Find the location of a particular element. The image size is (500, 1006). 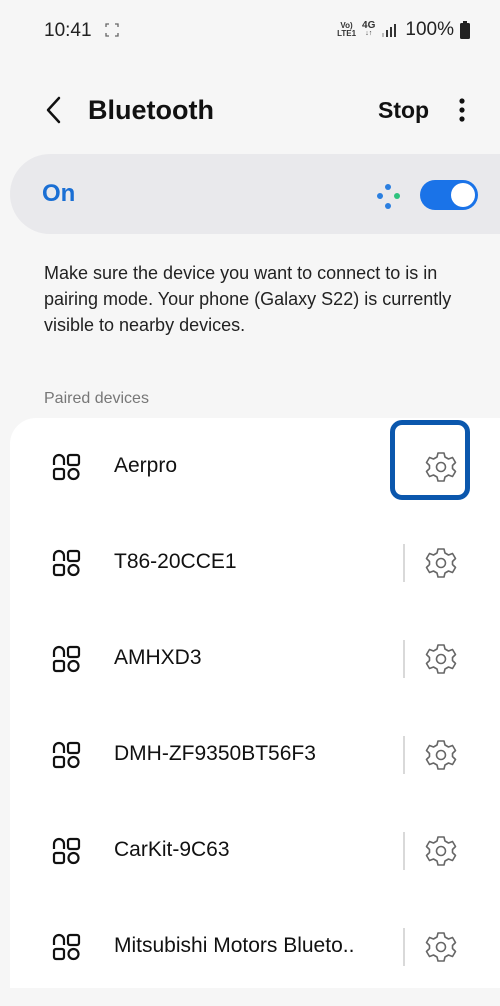

device-name: DMH-ZF9350BT56F3 is located at coordinates (215, 753).